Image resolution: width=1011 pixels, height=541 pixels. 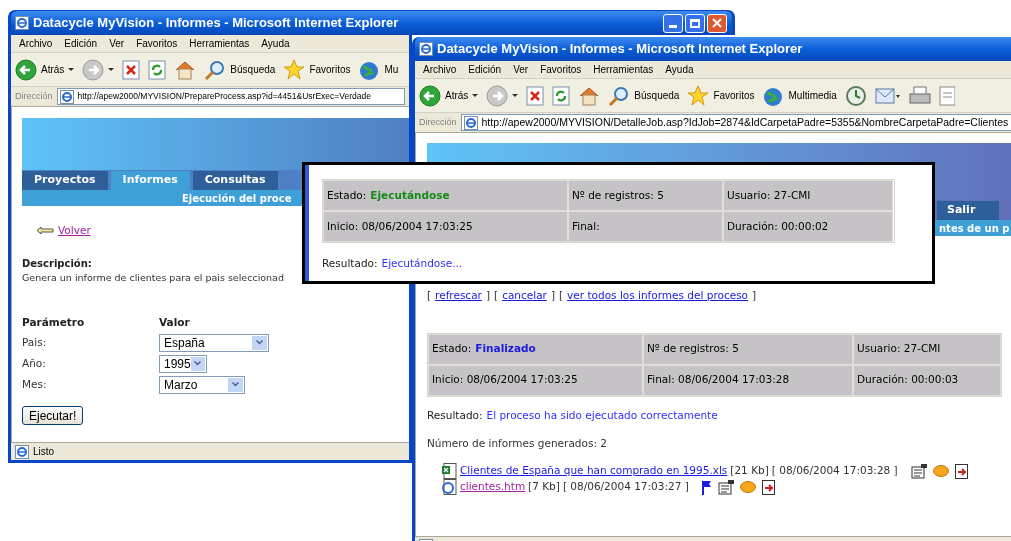 I want to click on nav-tab: Salir, so click(x=968, y=210).